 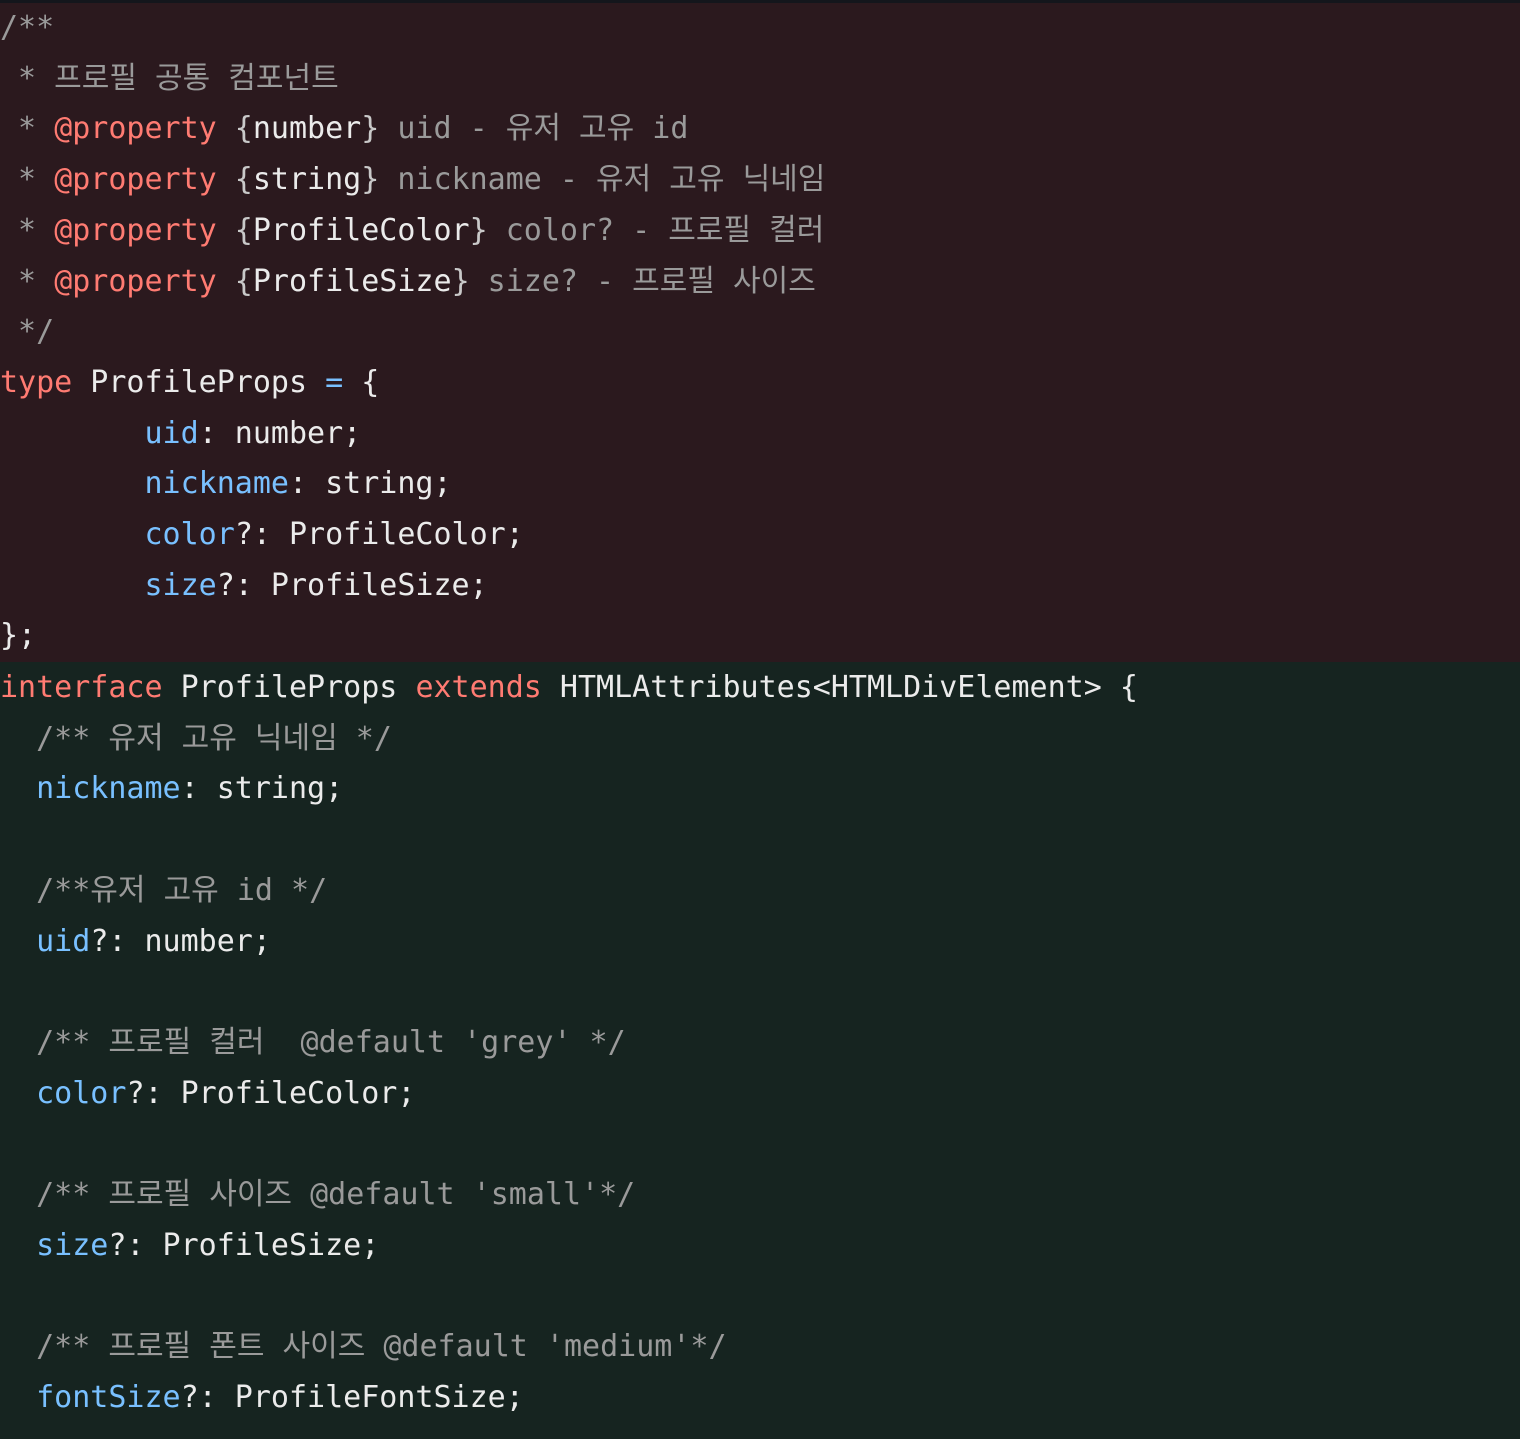 I want to click on code-token: /** 프로필 사이즈 @default 'small'*/, so click(x=318, y=1194).